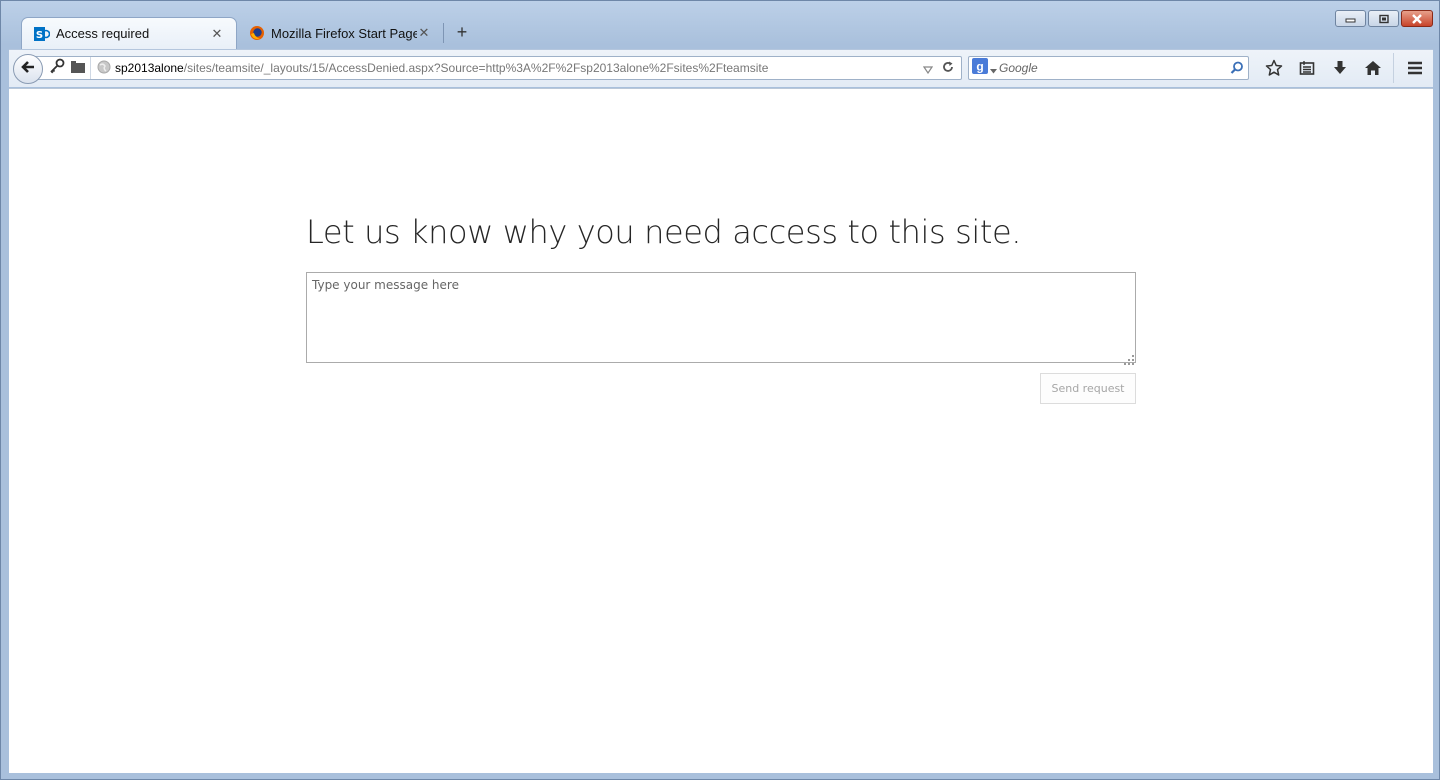 The width and height of the screenshot is (1440, 780). I want to click on globe-icon, so click(104, 68).